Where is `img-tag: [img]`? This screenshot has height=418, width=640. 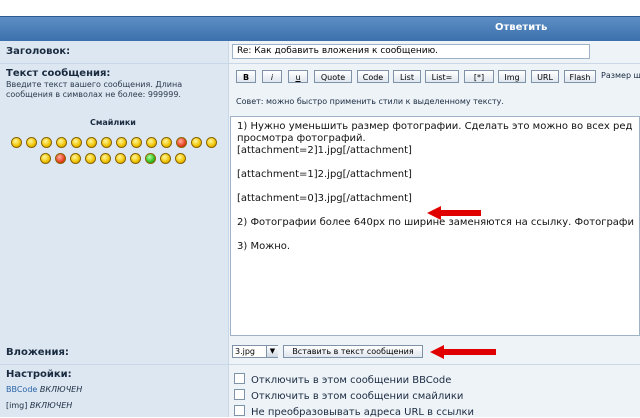
img-tag: [img] is located at coordinates (17, 405).